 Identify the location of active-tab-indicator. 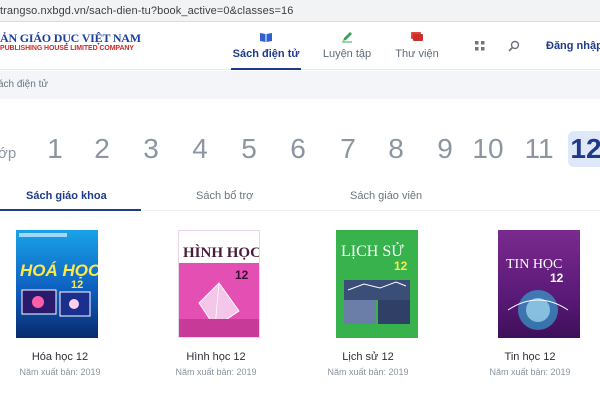
(266, 69).